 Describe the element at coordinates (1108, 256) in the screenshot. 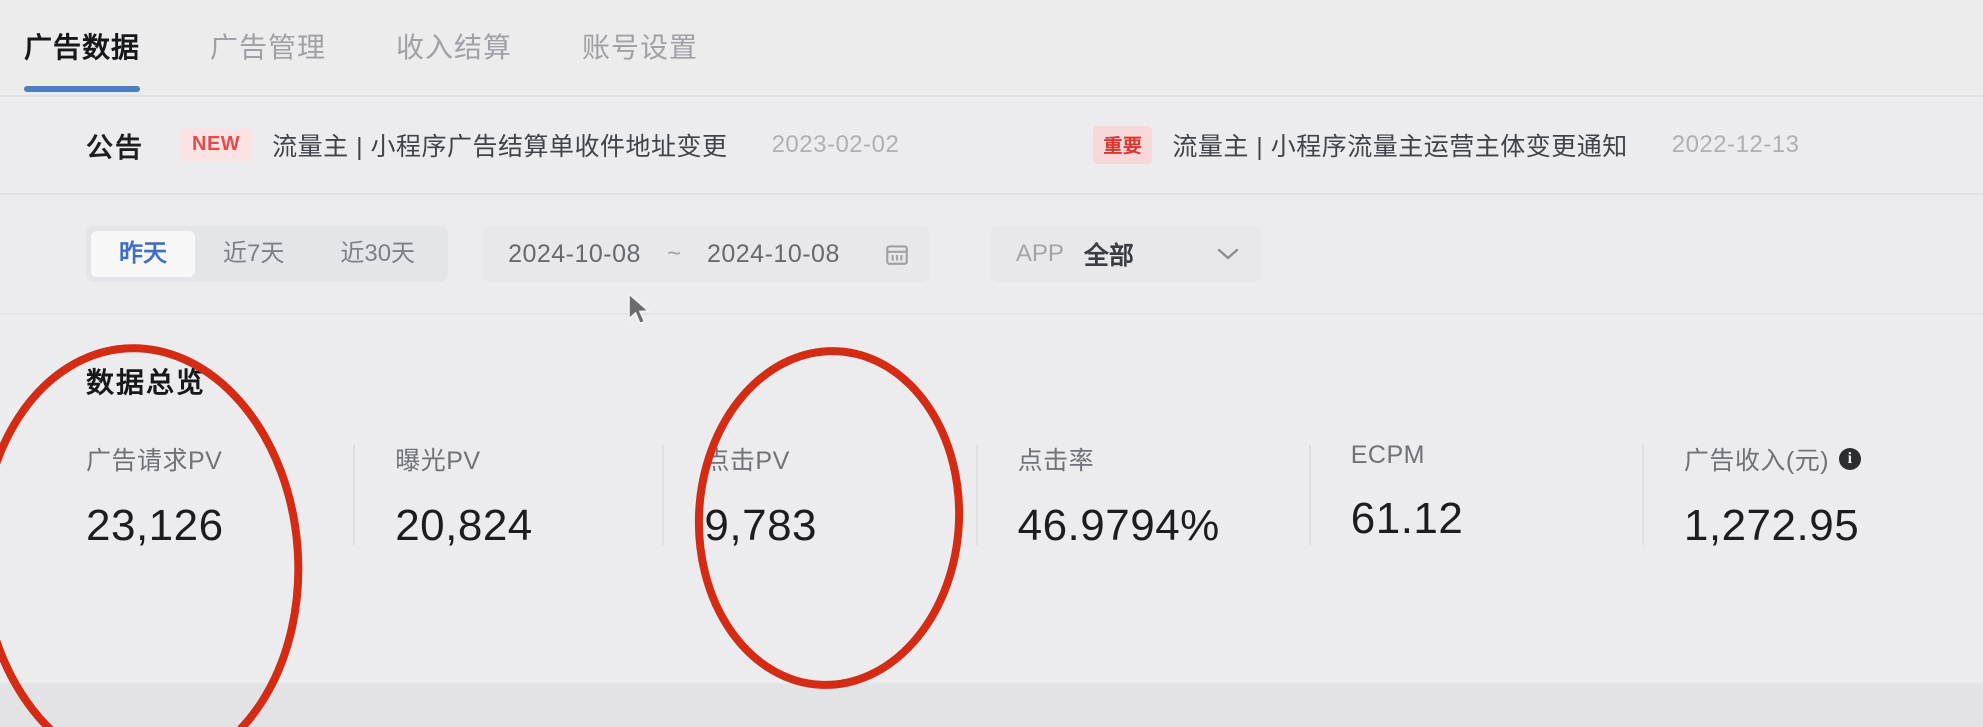

I see `app-filter-value: 全部` at that location.